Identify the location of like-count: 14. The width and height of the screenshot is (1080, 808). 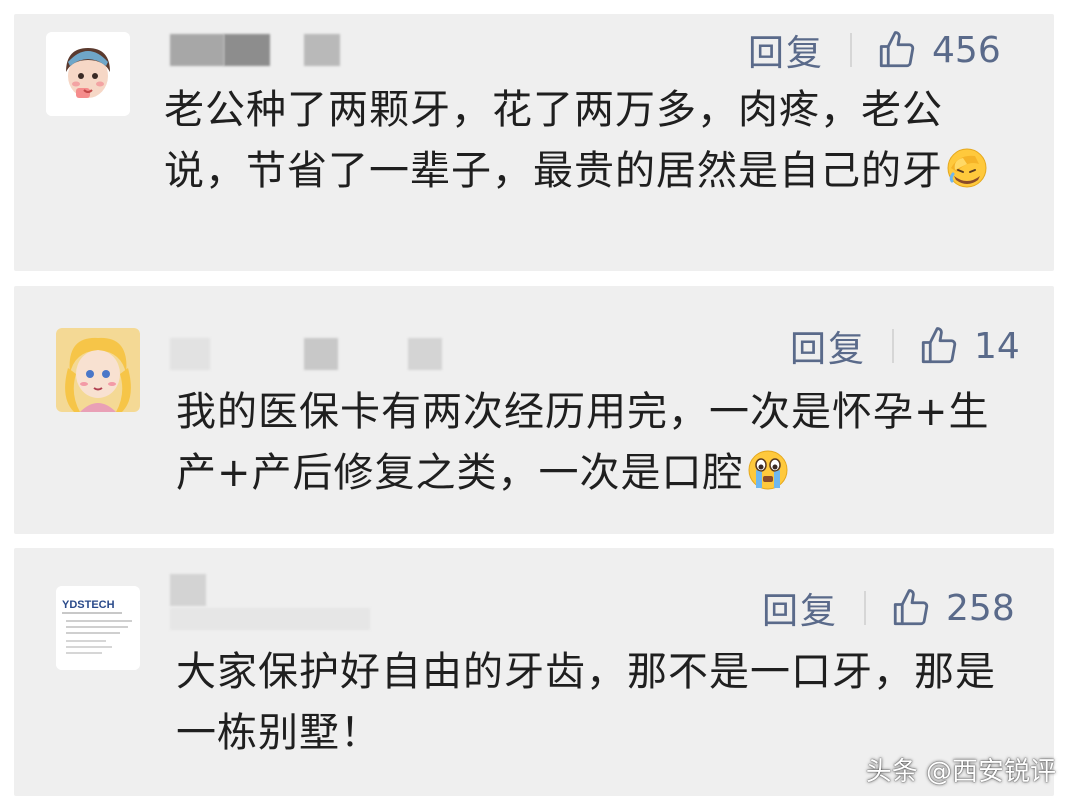
(997, 346).